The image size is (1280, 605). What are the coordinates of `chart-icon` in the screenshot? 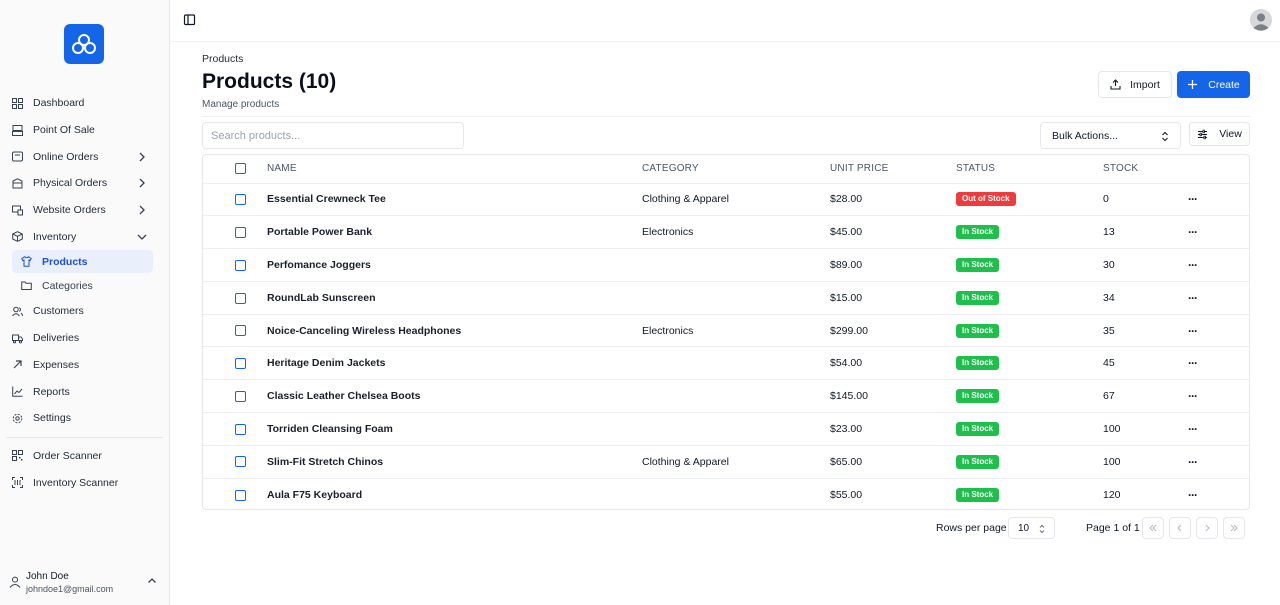 It's located at (17, 392).